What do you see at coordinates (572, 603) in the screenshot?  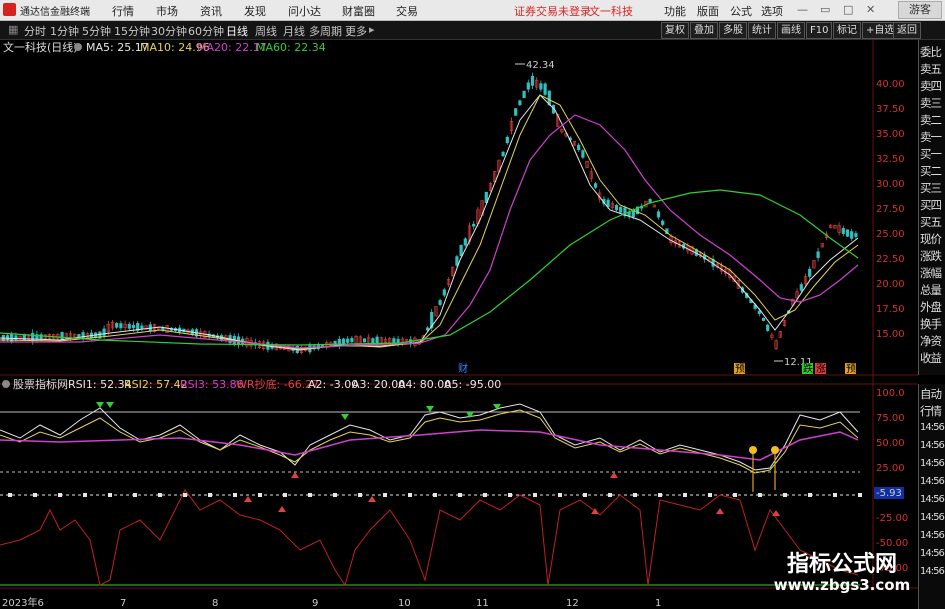 I see `date-tick: 12` at bounding box center [572, 603].